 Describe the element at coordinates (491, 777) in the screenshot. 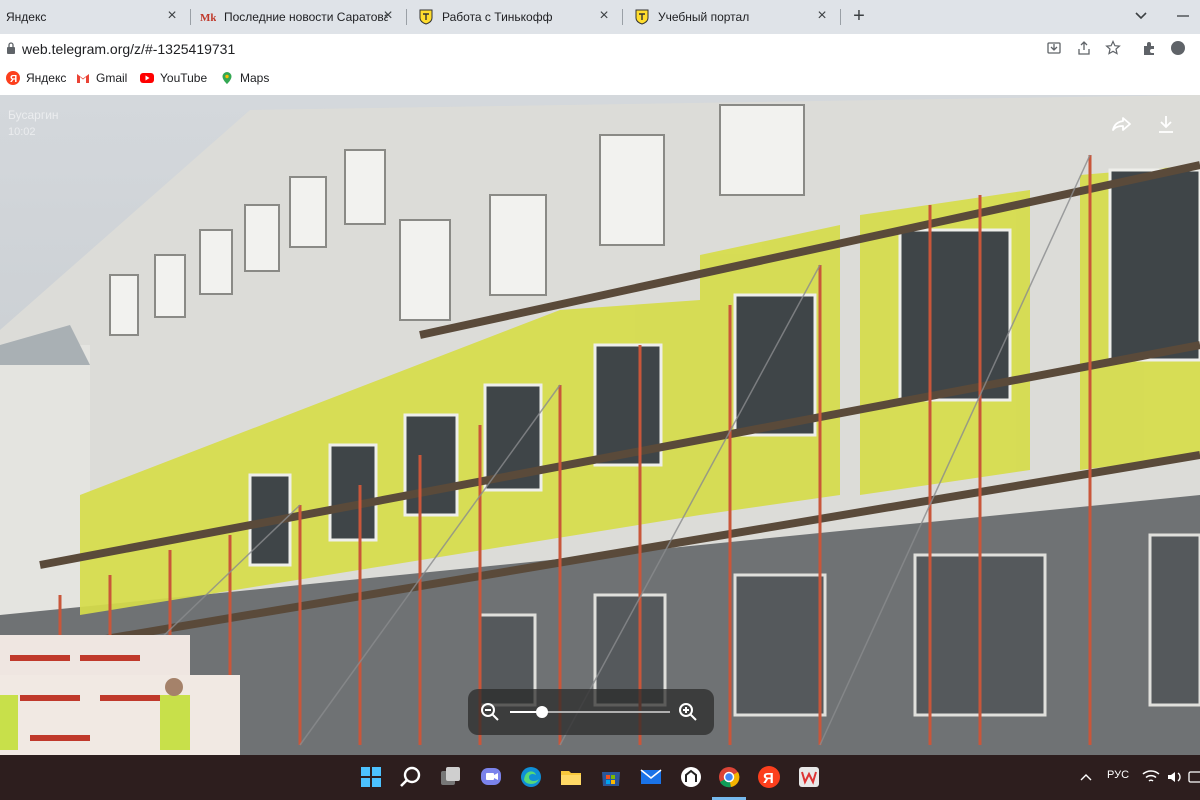

I see `teams-chat-icon` at that location.